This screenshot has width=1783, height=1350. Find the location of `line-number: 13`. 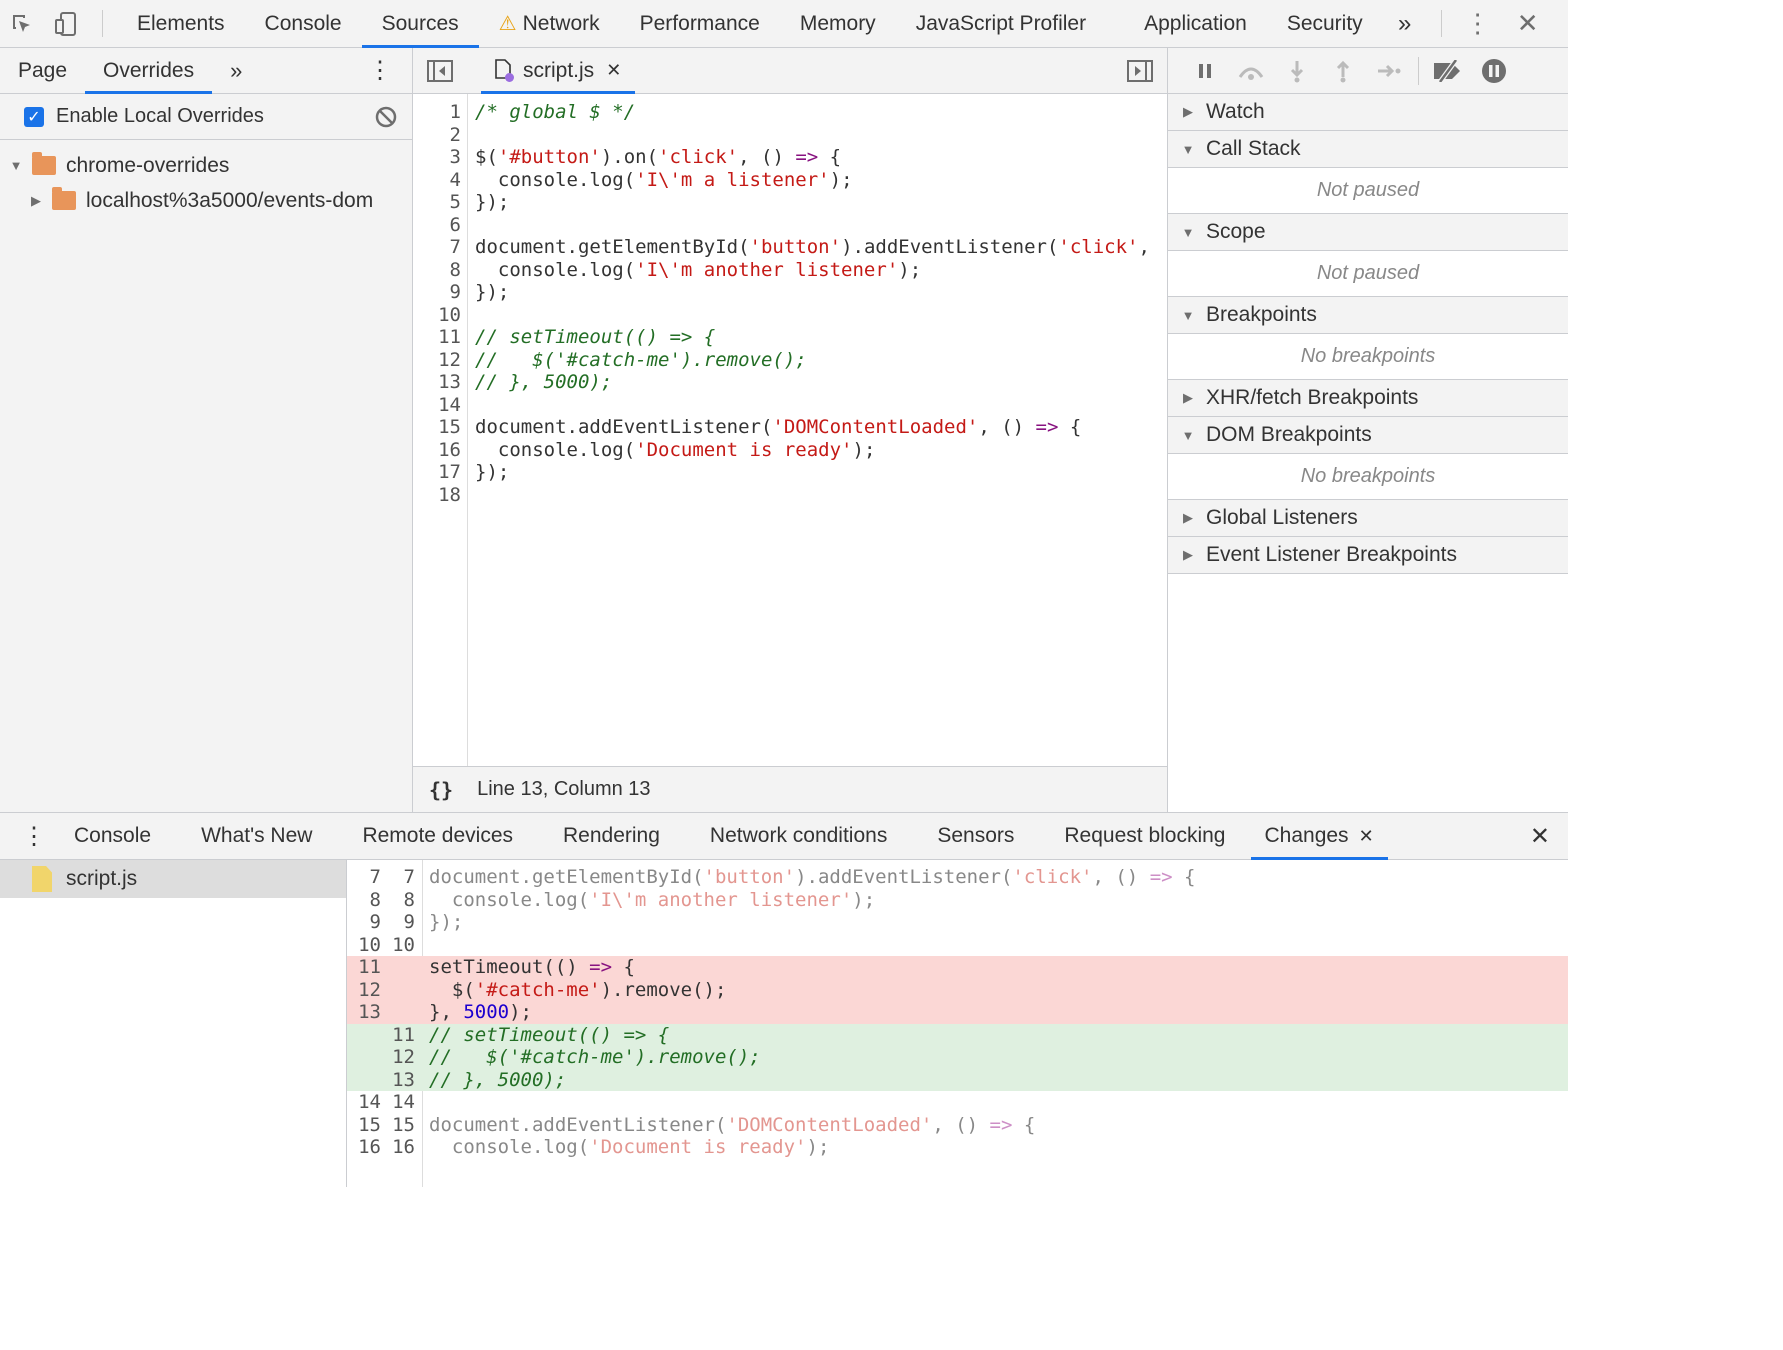

line-number: 13 is located at coordinates (449, 382).